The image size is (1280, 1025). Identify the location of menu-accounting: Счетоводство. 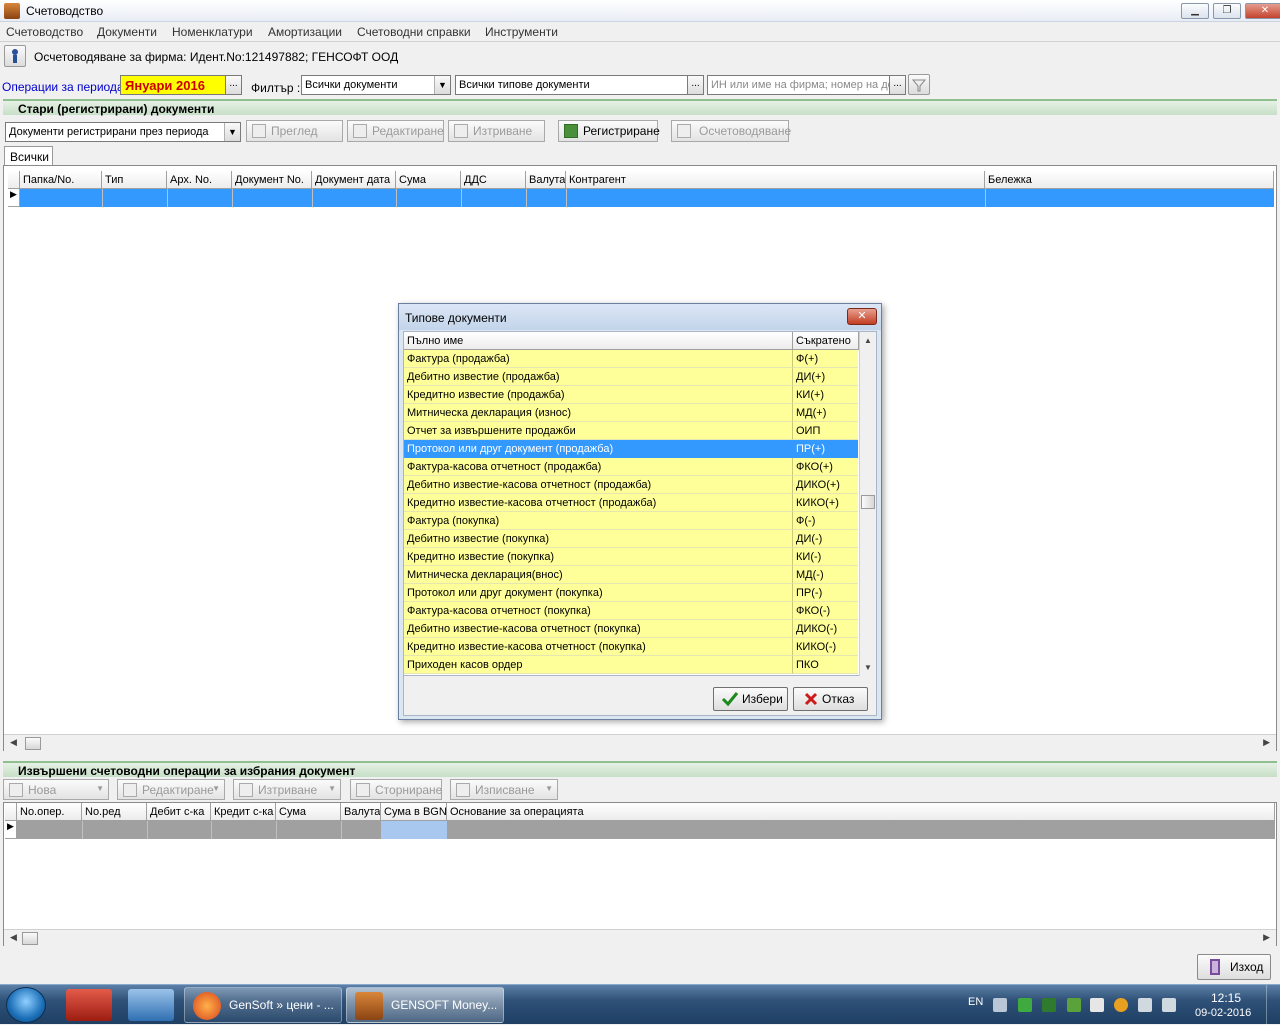
(44, 32).